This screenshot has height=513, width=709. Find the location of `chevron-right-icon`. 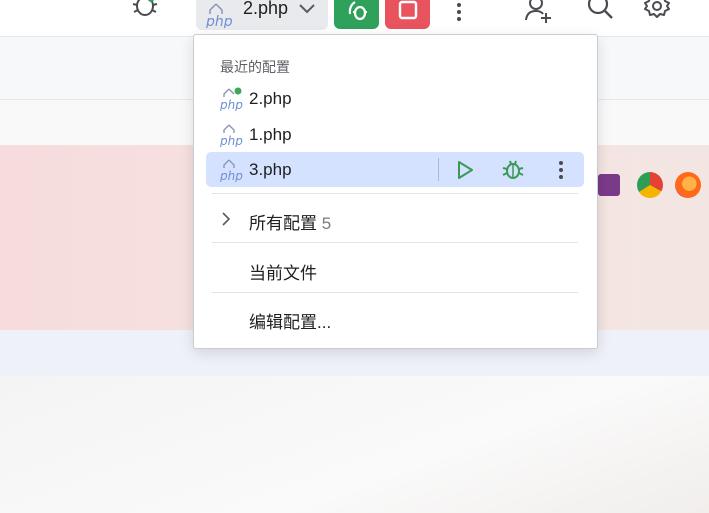

chevron-right-icon is located at coordinates (226, 221).